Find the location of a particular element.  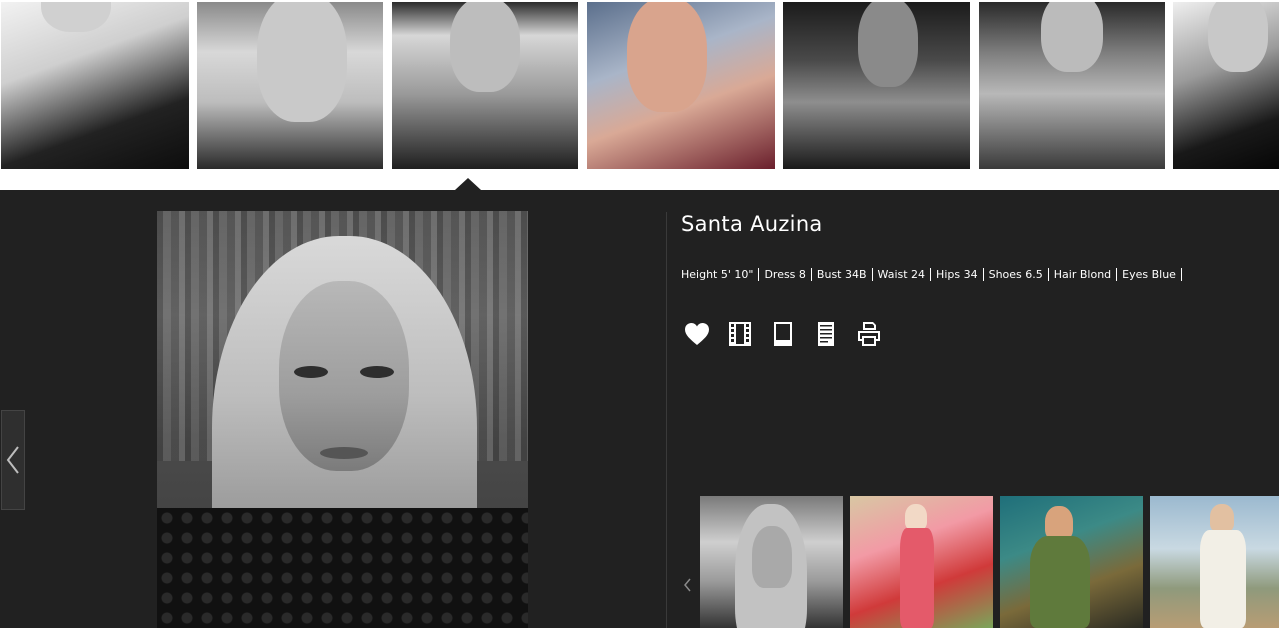

stat-hips: Hips 34 is located at coordinates (960, 274).